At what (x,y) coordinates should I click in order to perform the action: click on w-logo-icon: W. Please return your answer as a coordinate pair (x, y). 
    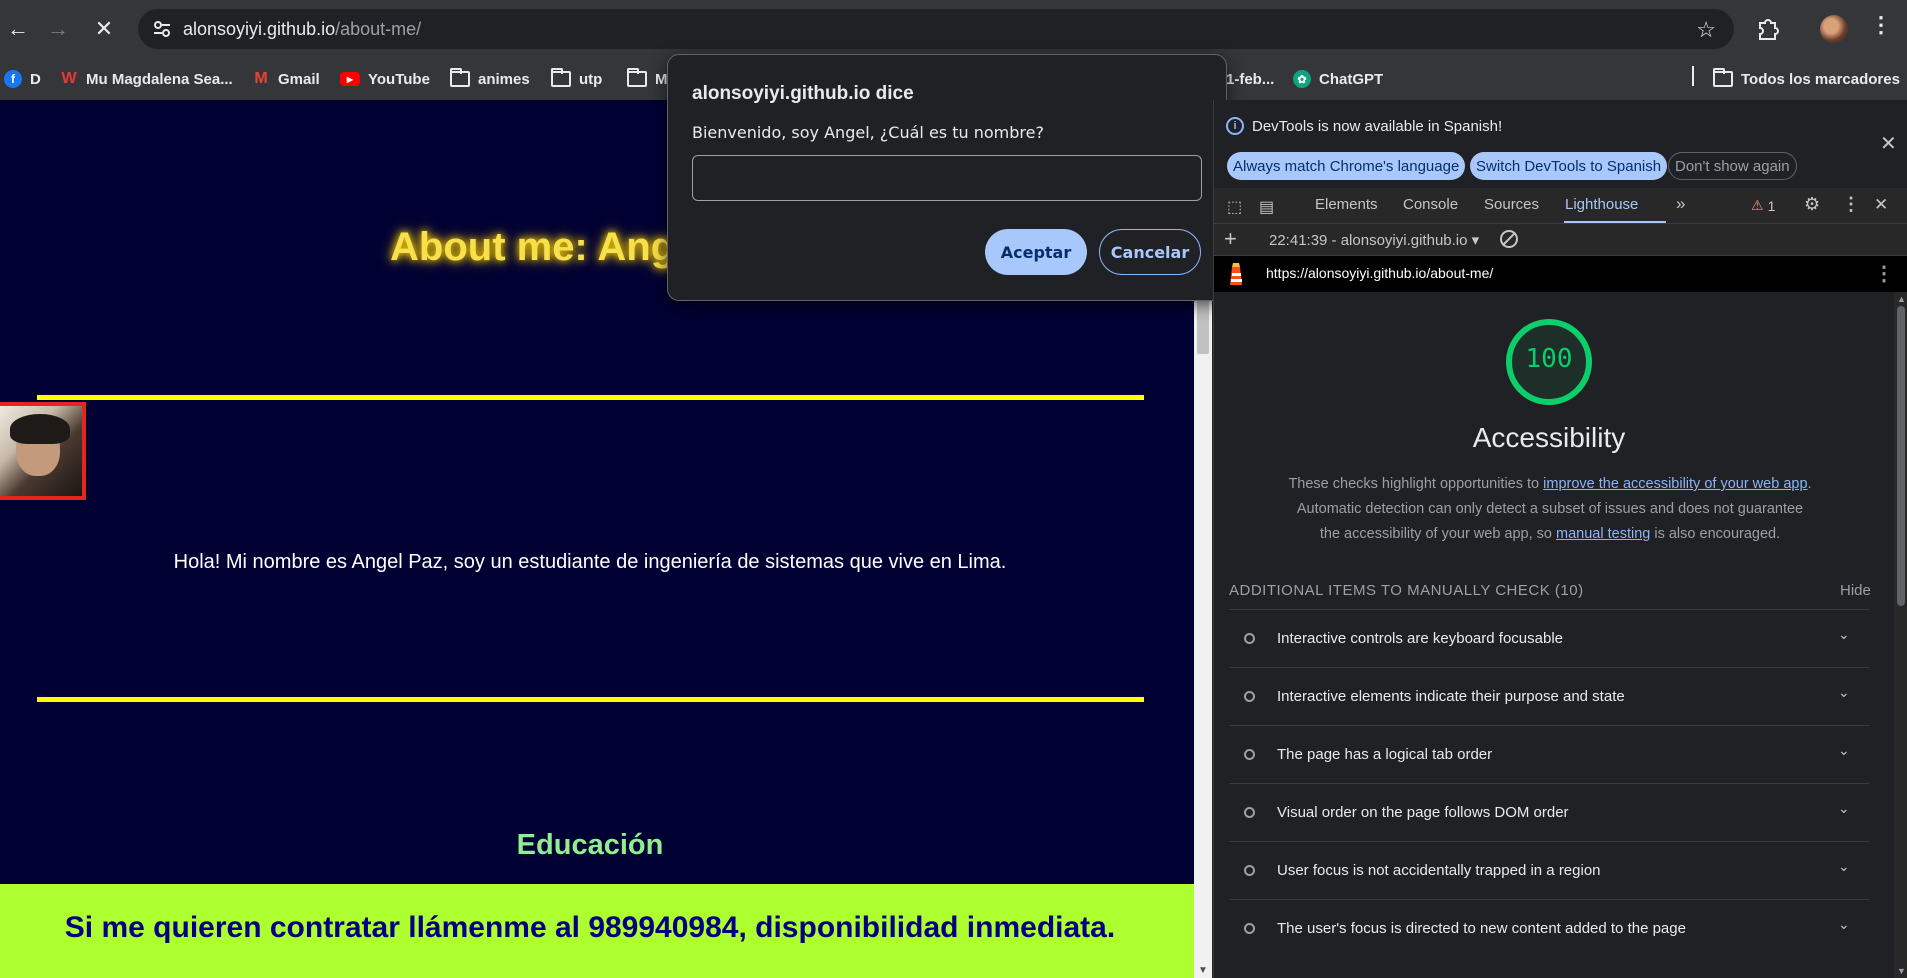
    Looking at the image, I should click on (69, 78).